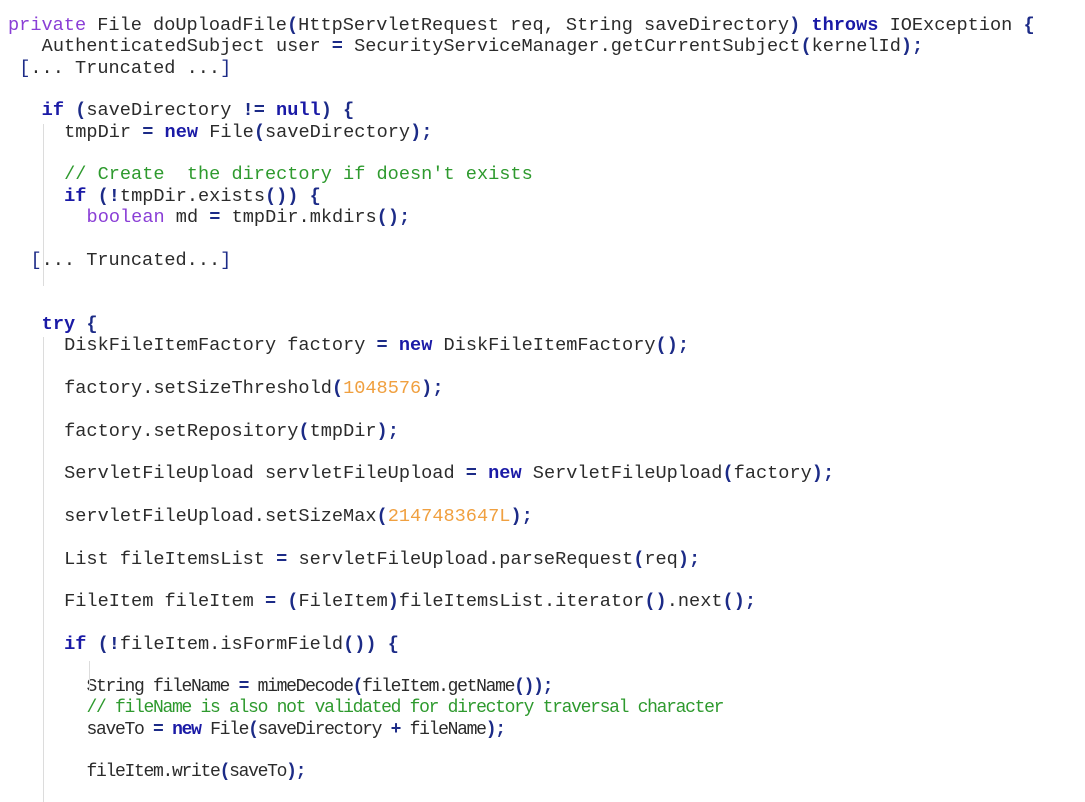 The height and width of the screenshot is (802, 1085). I want to click on code-token-plain: md, so click(187, 218).